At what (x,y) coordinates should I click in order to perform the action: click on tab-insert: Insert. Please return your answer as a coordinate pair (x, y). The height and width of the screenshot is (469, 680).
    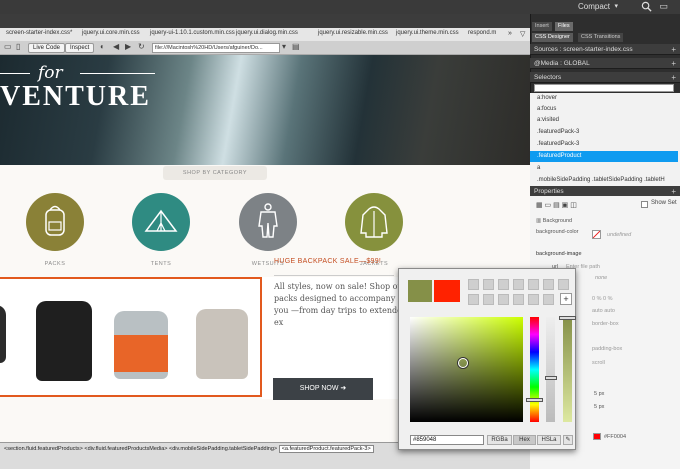
    Looking at the image, I should click on (542, 26).